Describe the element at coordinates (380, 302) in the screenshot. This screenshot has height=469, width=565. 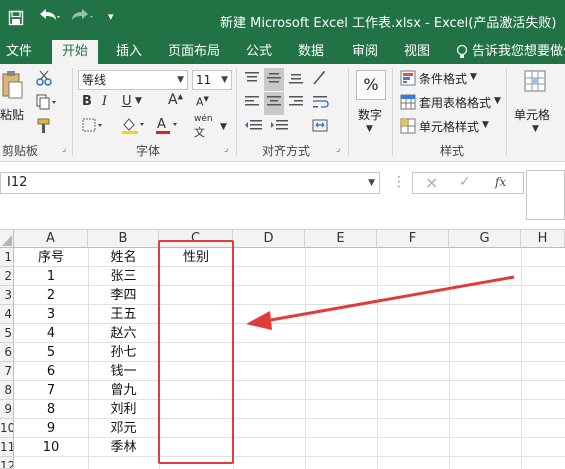
I see `annotation-arrow` at that location.